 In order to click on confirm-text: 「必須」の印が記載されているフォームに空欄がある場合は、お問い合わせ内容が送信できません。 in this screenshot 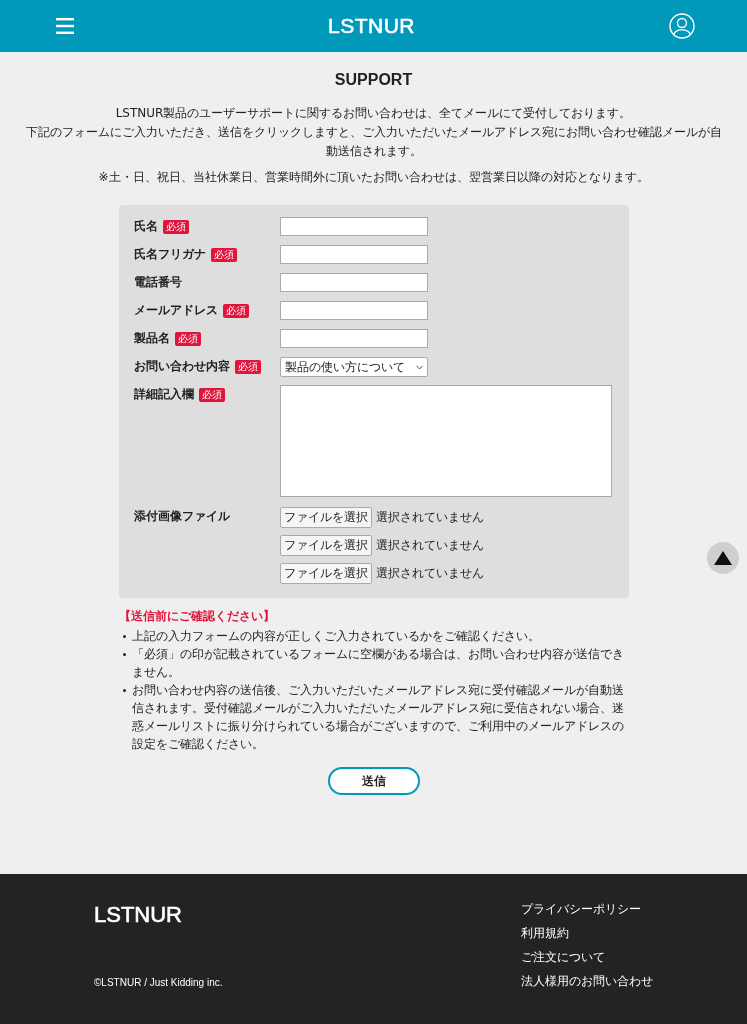, I will do `click(378, 663)`.